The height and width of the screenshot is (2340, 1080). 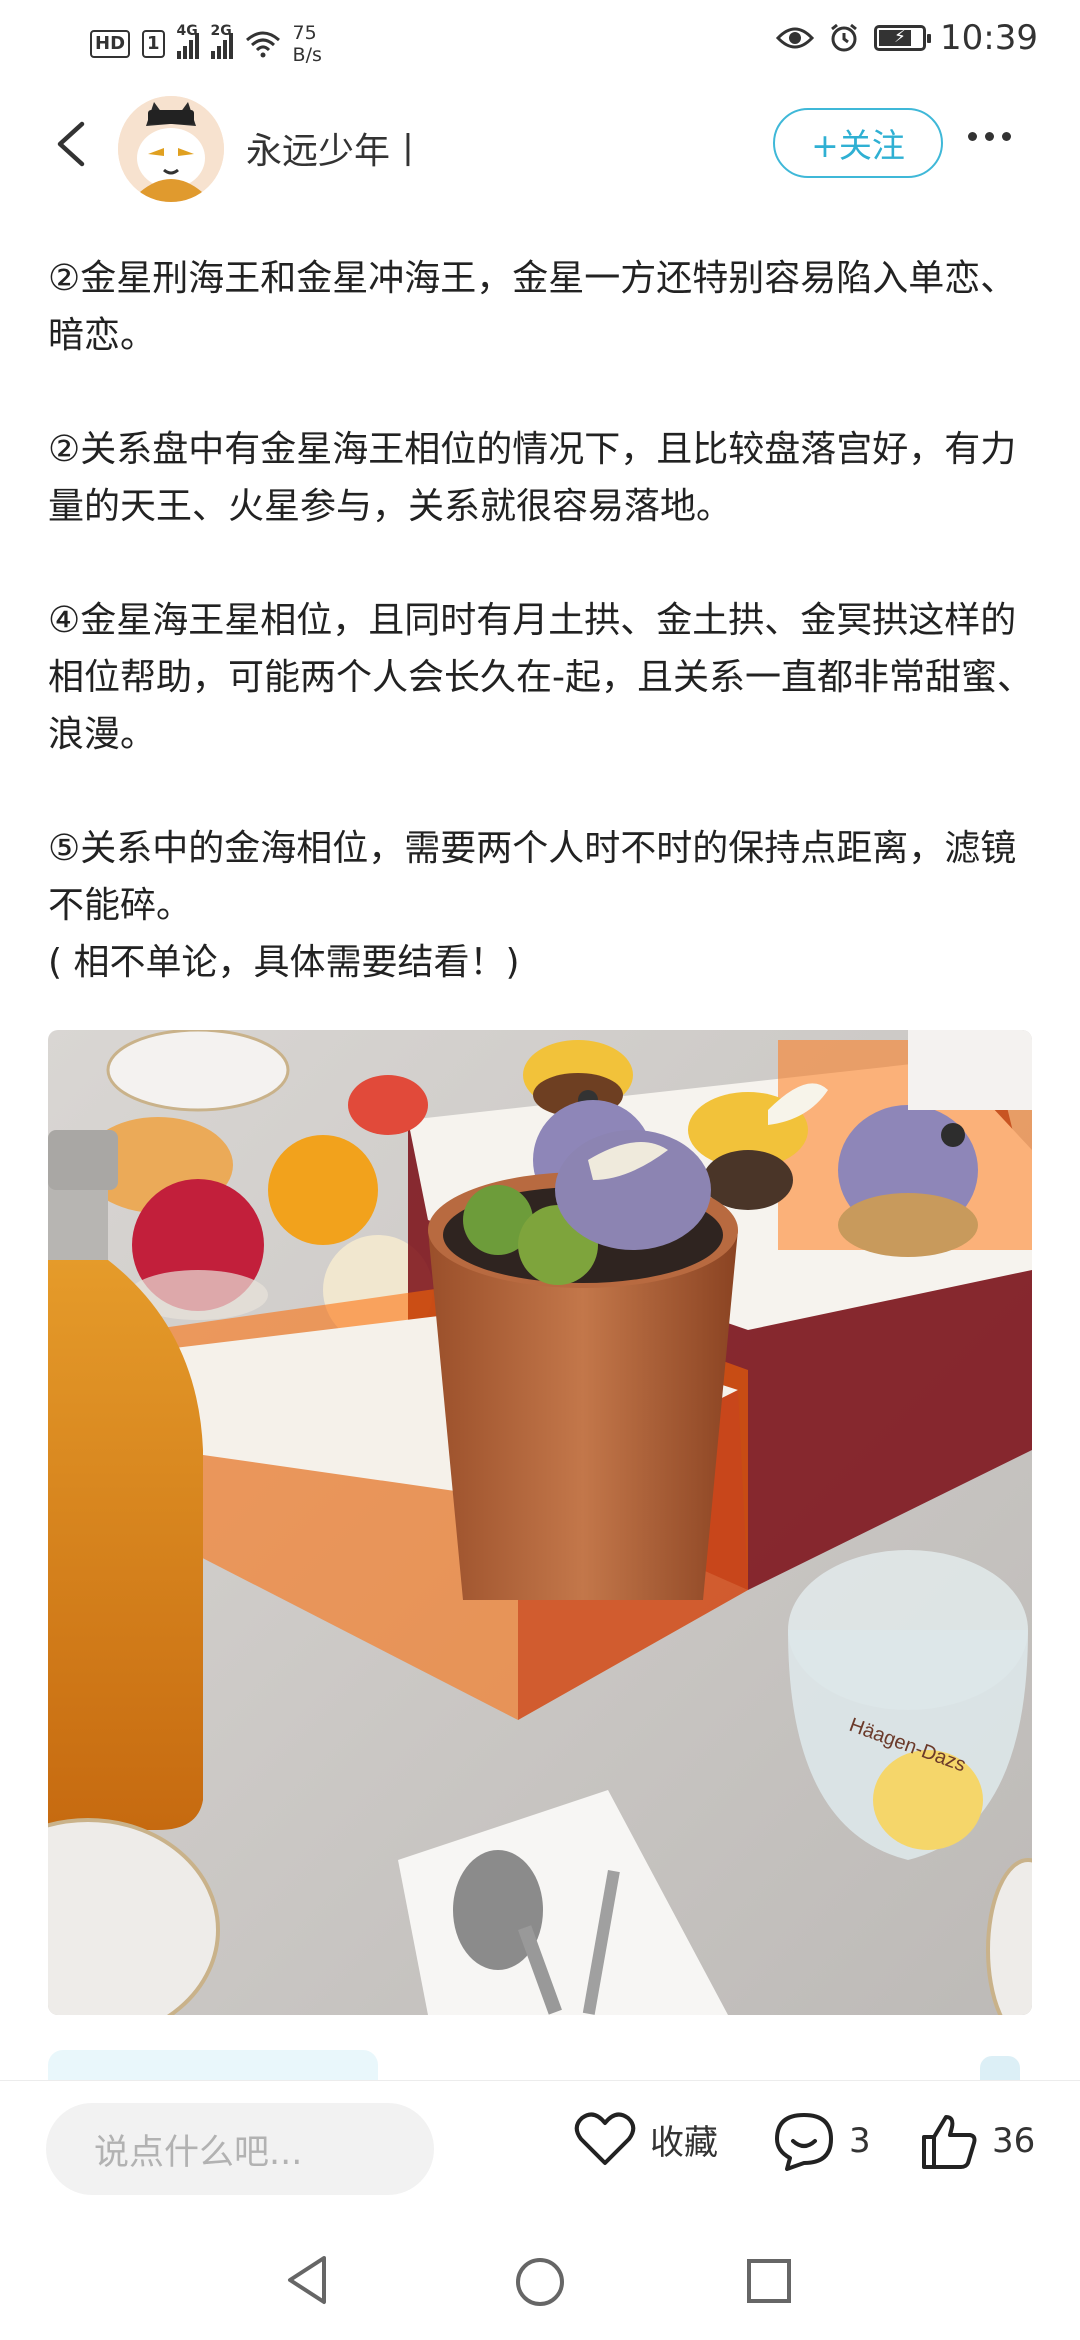 I want to click on collect-label: 收藏, so click(x=684, y=2142).